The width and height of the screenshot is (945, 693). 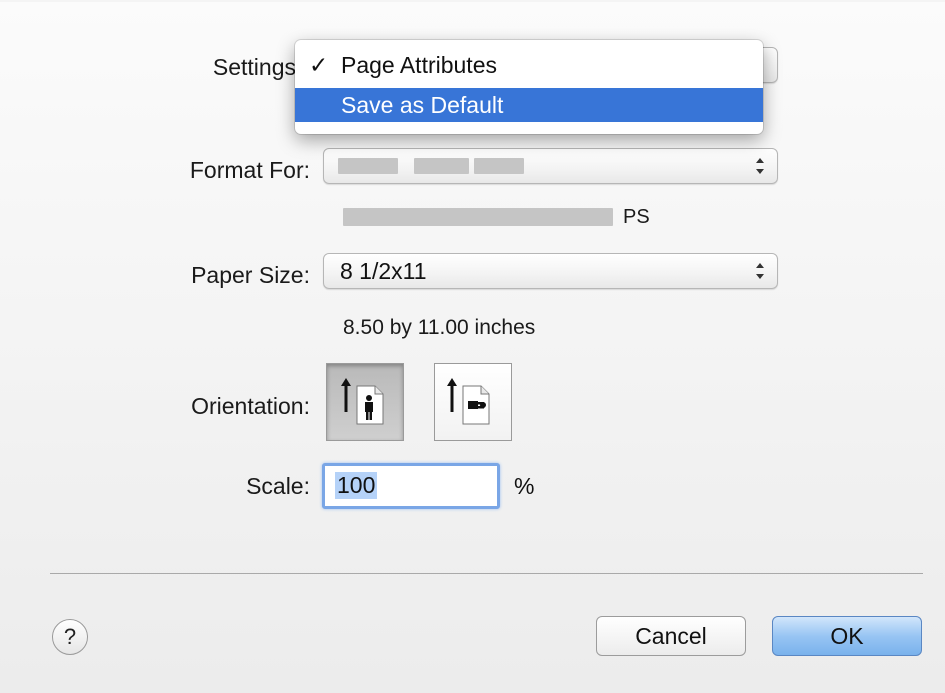 What do you see at coordinates (356, 485) in the screenshot?
I see `scale-value: 100` at bounding box center [356, 485].